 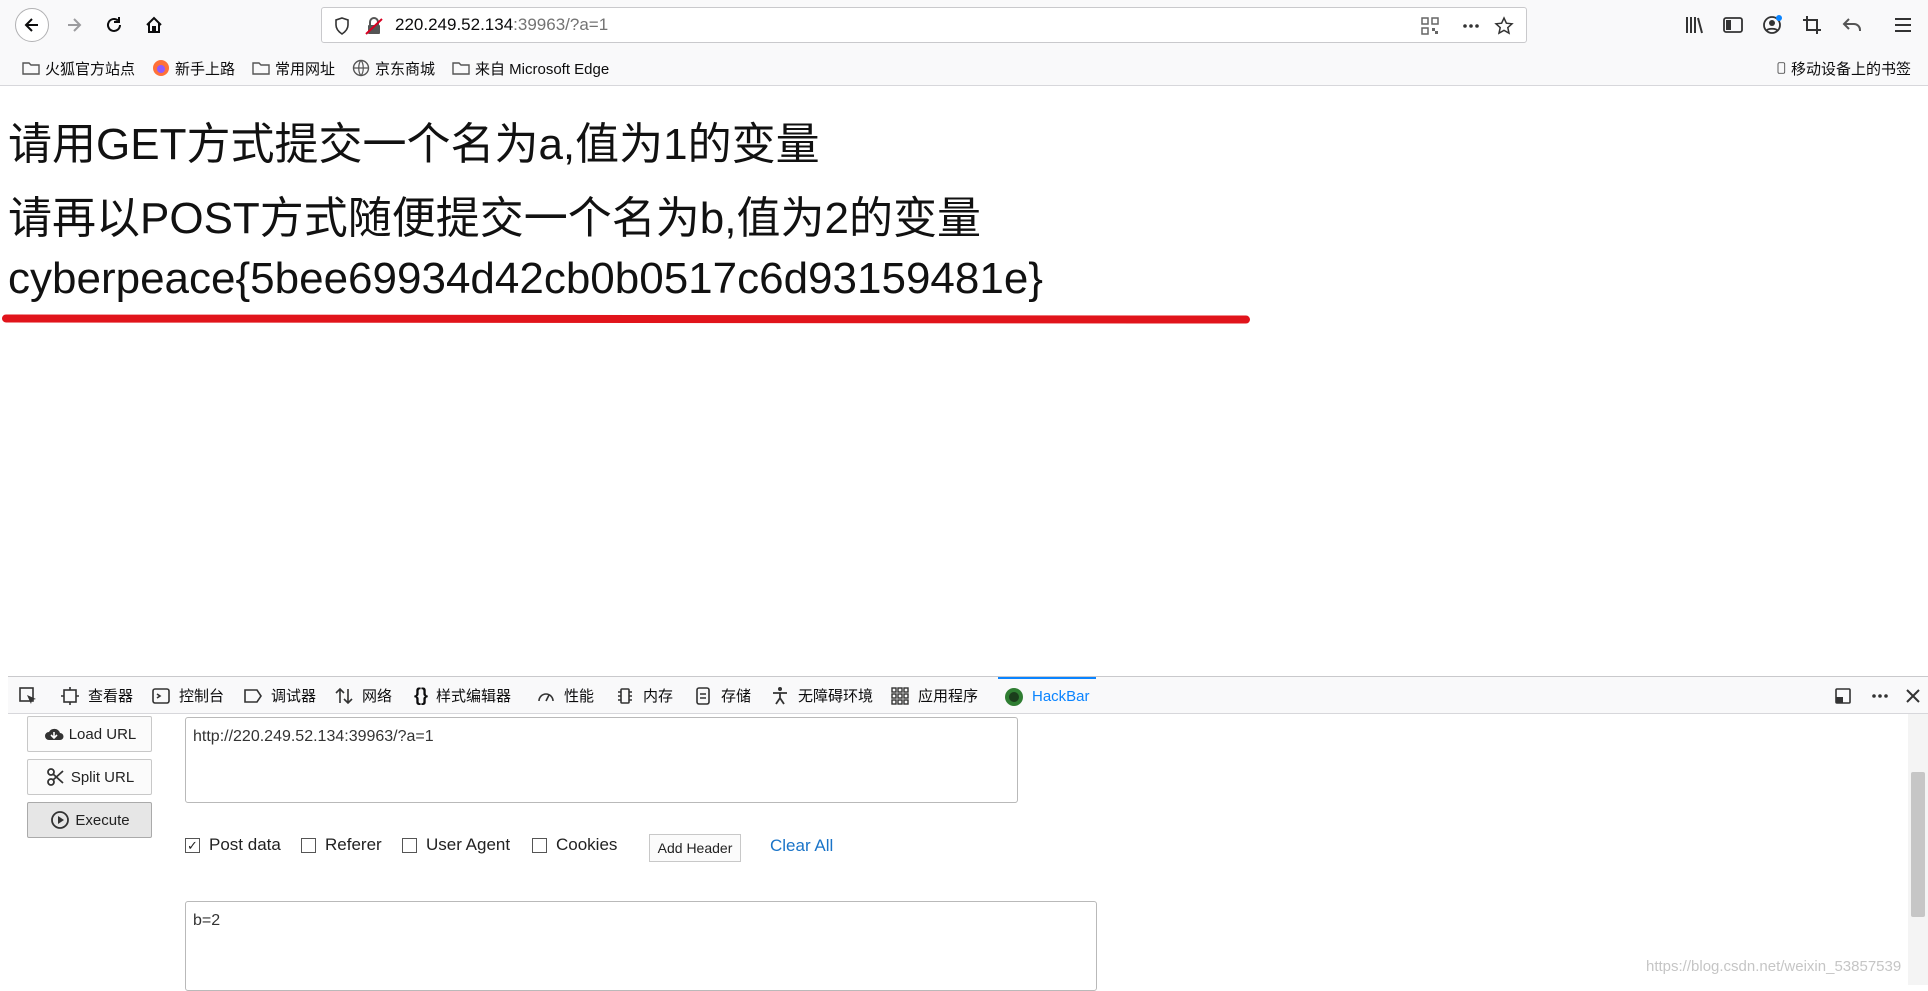 What do you see at coordinates (54, 734) in the screenshot?
I see `cloud-download-icon` at bounding box center [54, 734].